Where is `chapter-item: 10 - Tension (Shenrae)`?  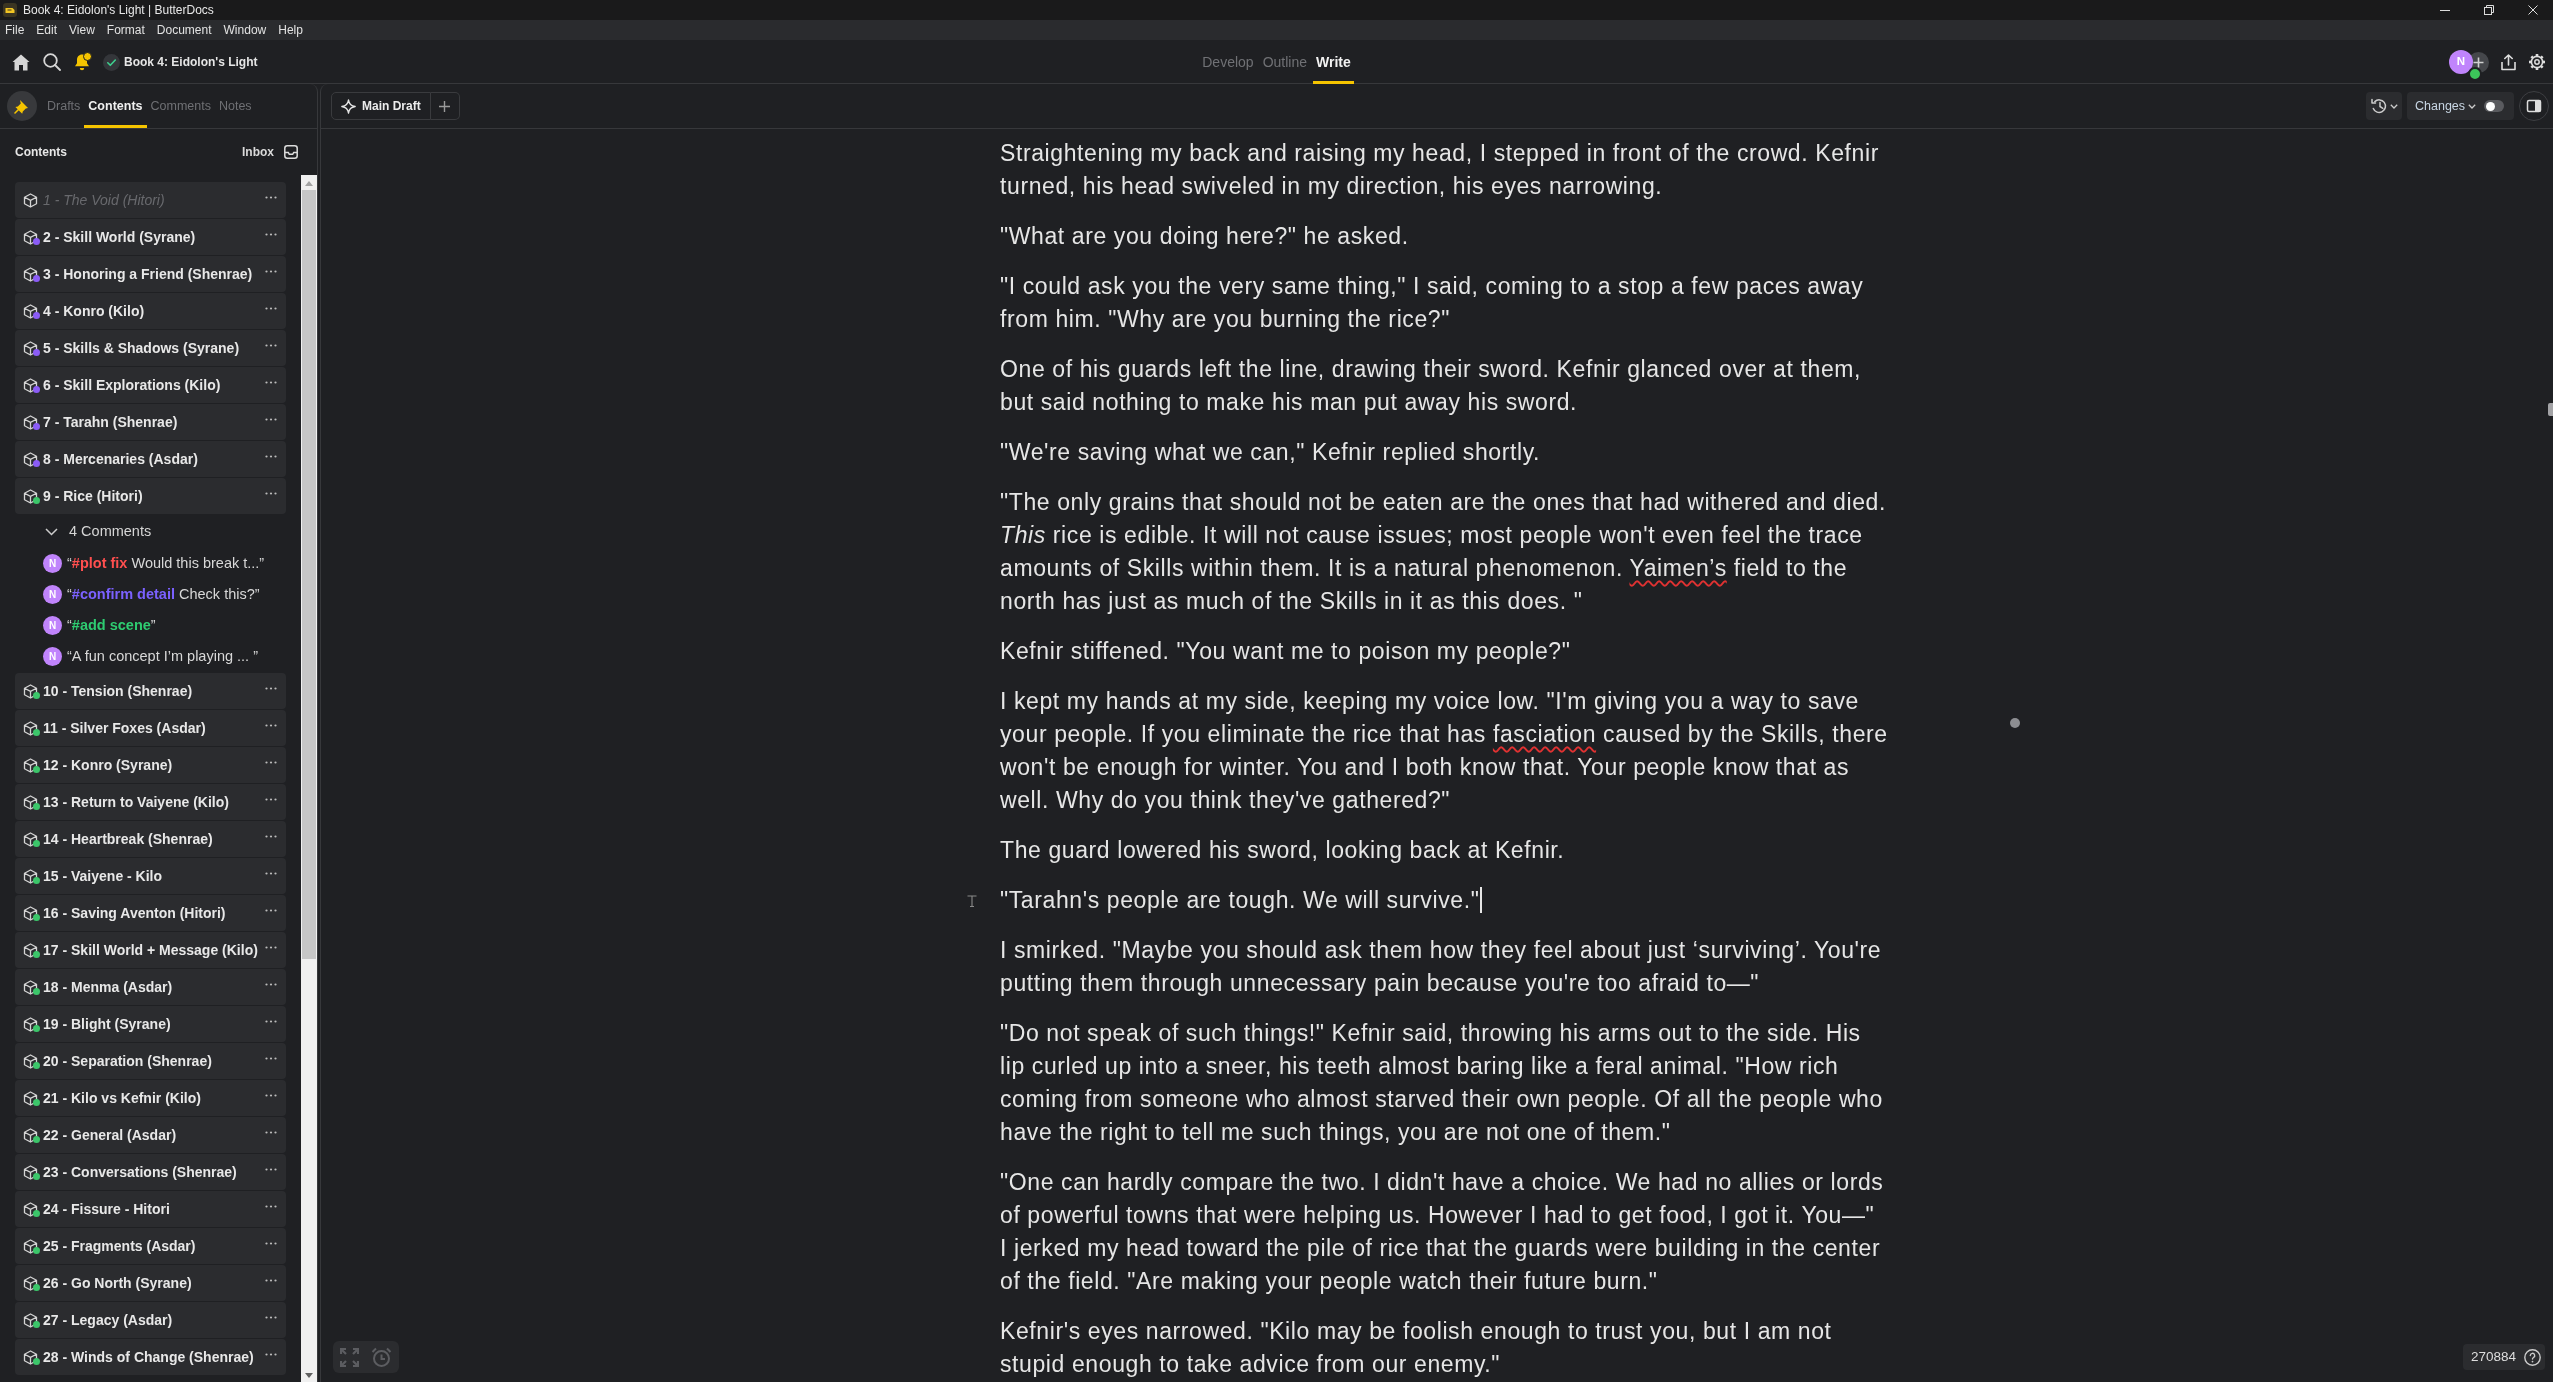 chapter-item: 10 - Tension (Shenrae) is located at coordinates (150, 691).